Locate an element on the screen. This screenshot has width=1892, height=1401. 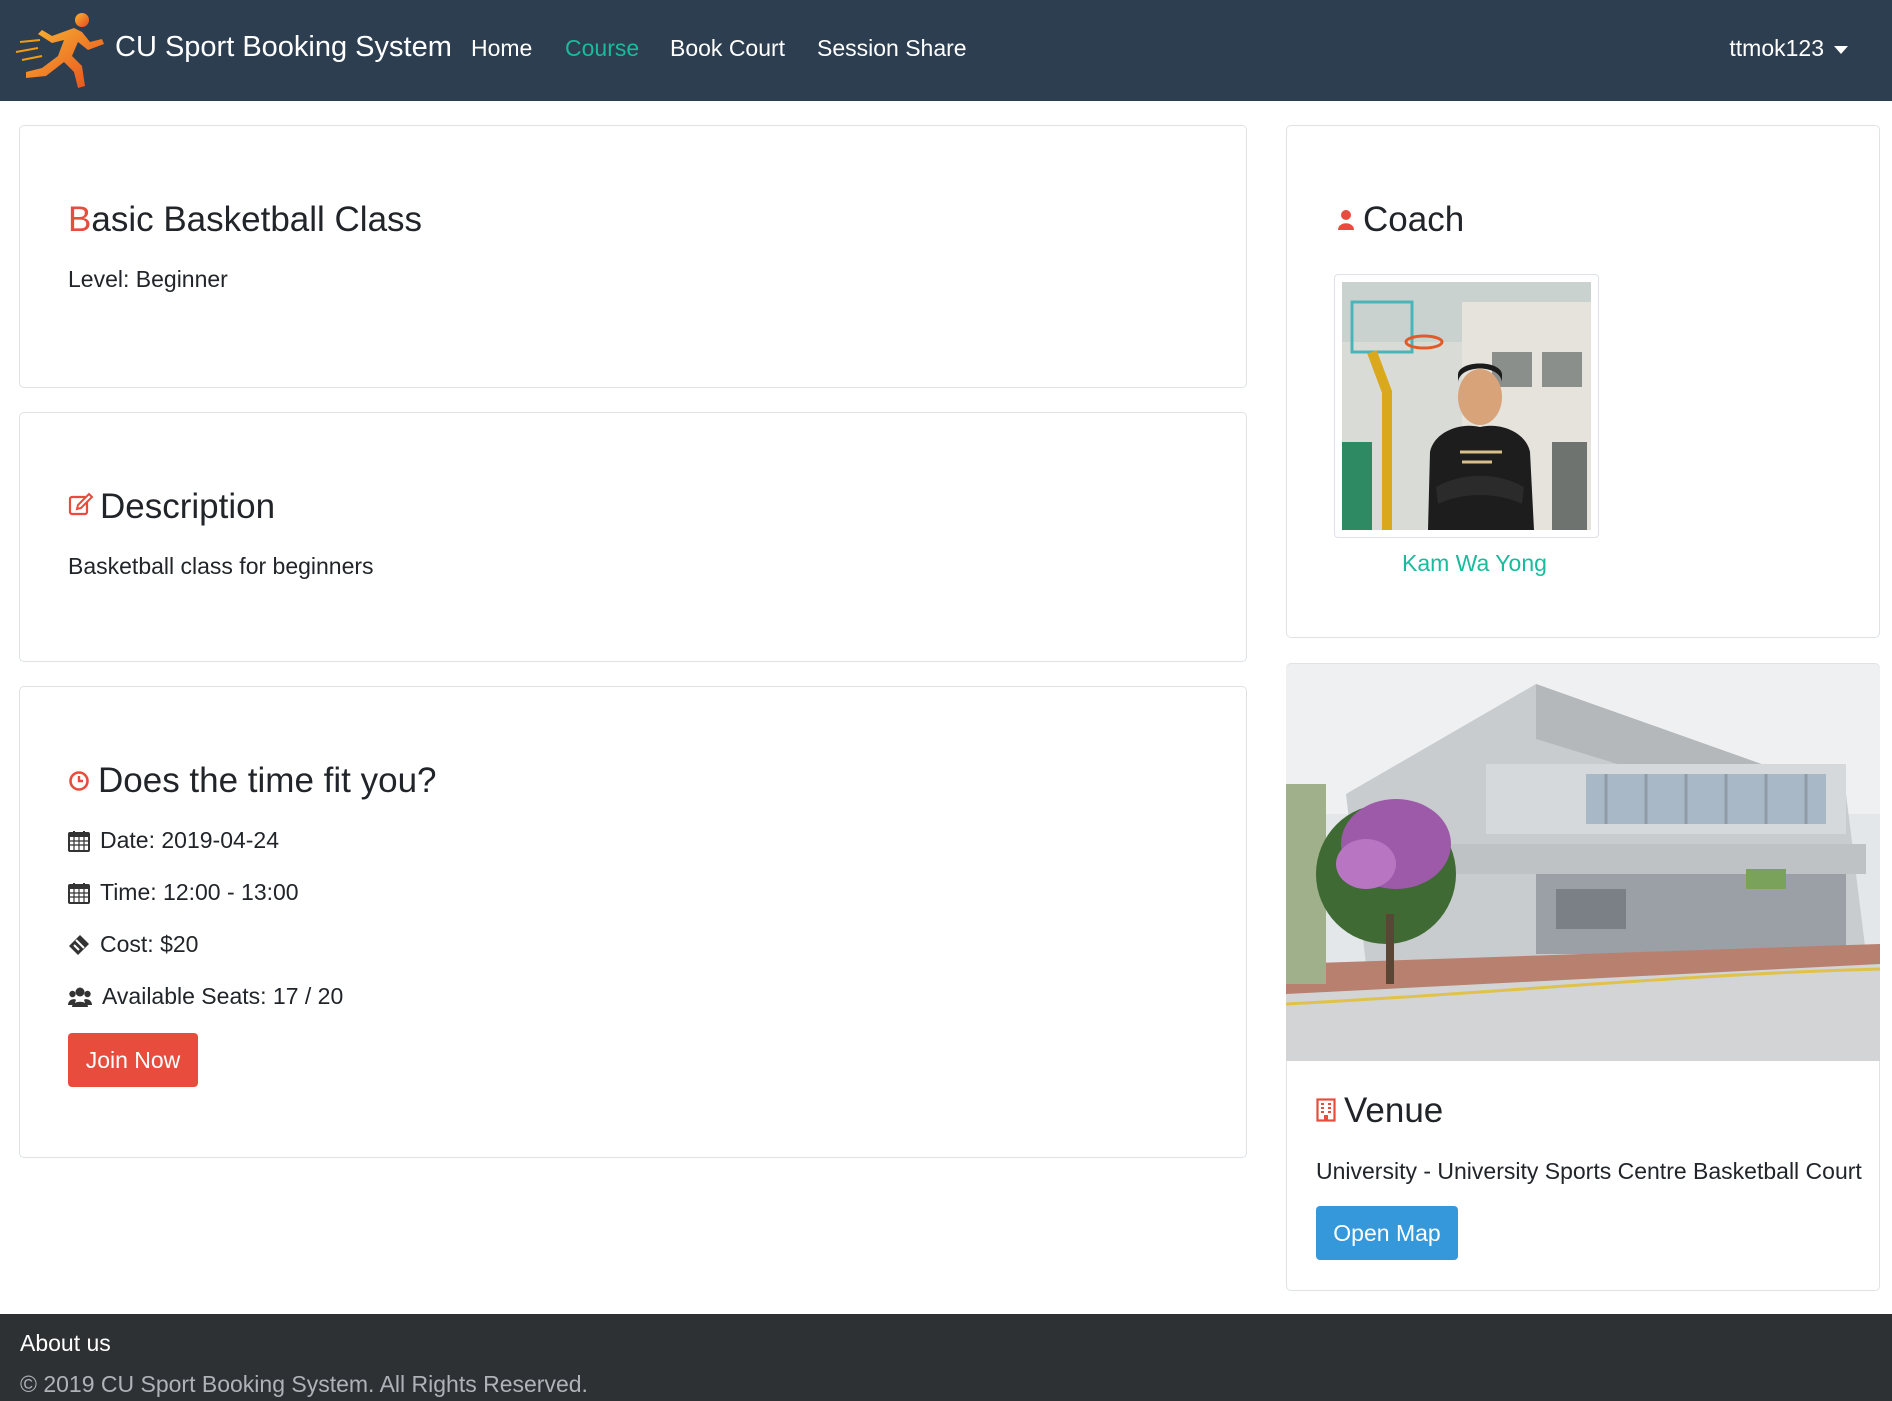
seats-row: Available Seats: 17 / 20 is located at coordinates (205, 996).